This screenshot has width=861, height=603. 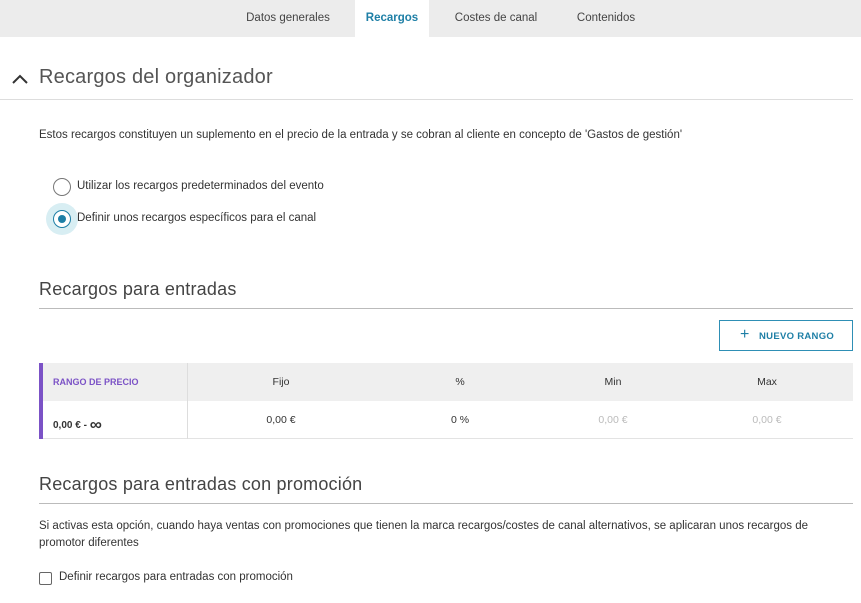 What do you see at coordinates (426, 83) in the screenshot?
I see `section-header: Recargos del organizador` at bounding box center [426, 83].